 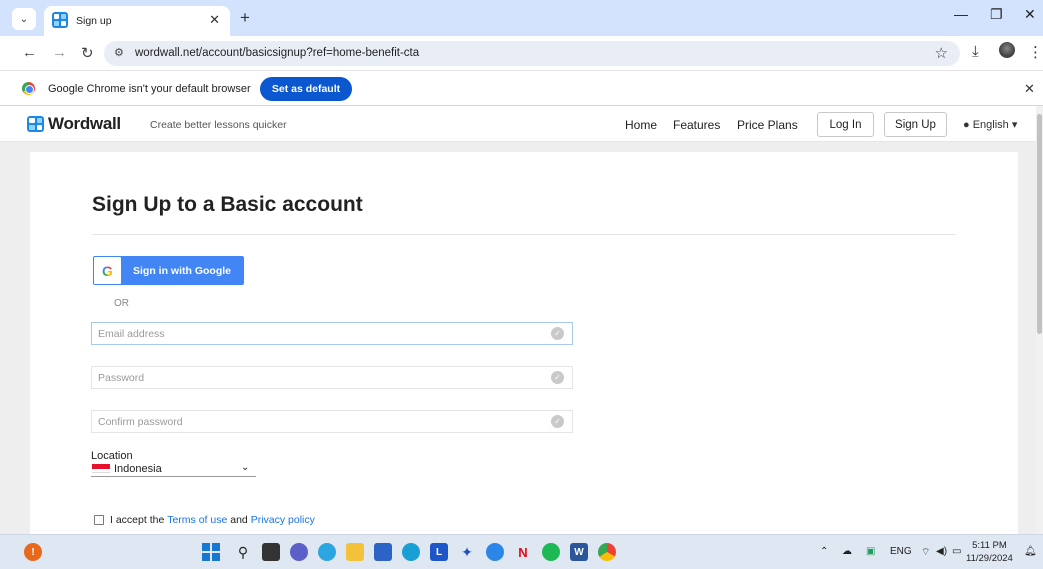 What do you see at coordinates (551, 552) in the screenshot?
I see `spotify-icon` at bounding box center [551, 552].